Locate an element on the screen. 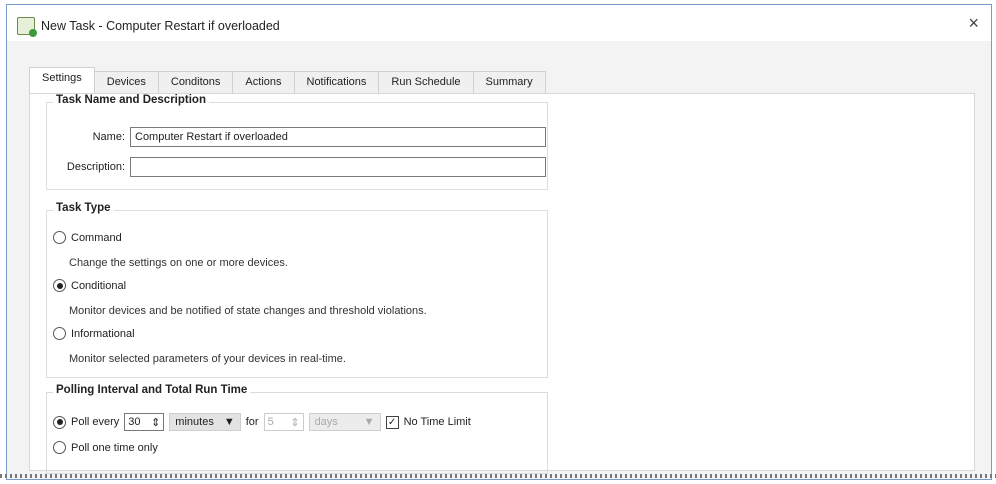 This screenshot has width=996, height=484. interval-unit-select: minutes ▼ is located at coordinates (205, 422).